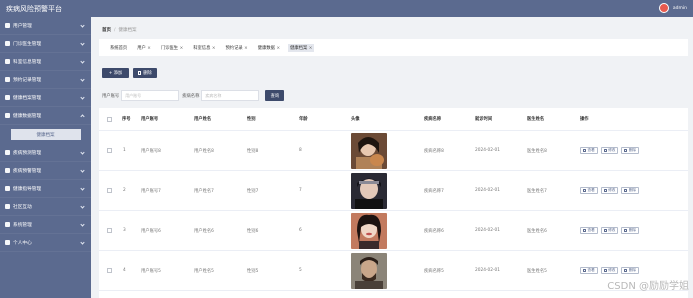 Image resolution: width=693 pixels, height=298 pixels. I want to click on tag-departments: 科室信息 ×, so click(204, 48).